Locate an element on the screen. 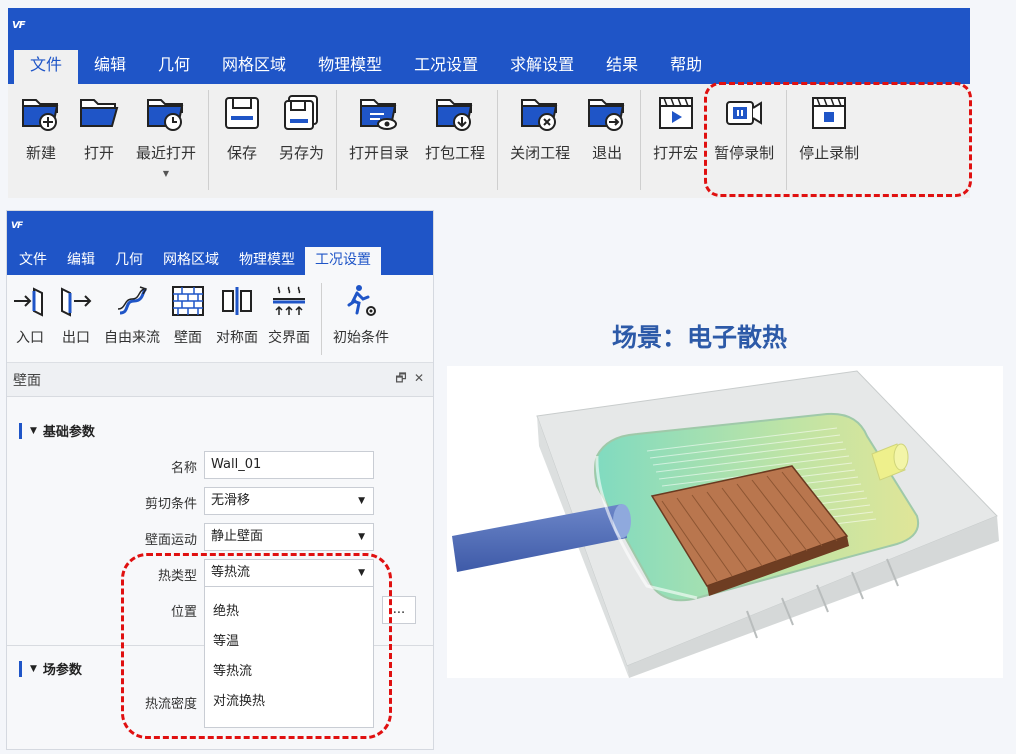 The width and height of the screenshot is (1016, 754). shear-condition-select: 无滑移 ▼ is located at coordinates (289, 501).